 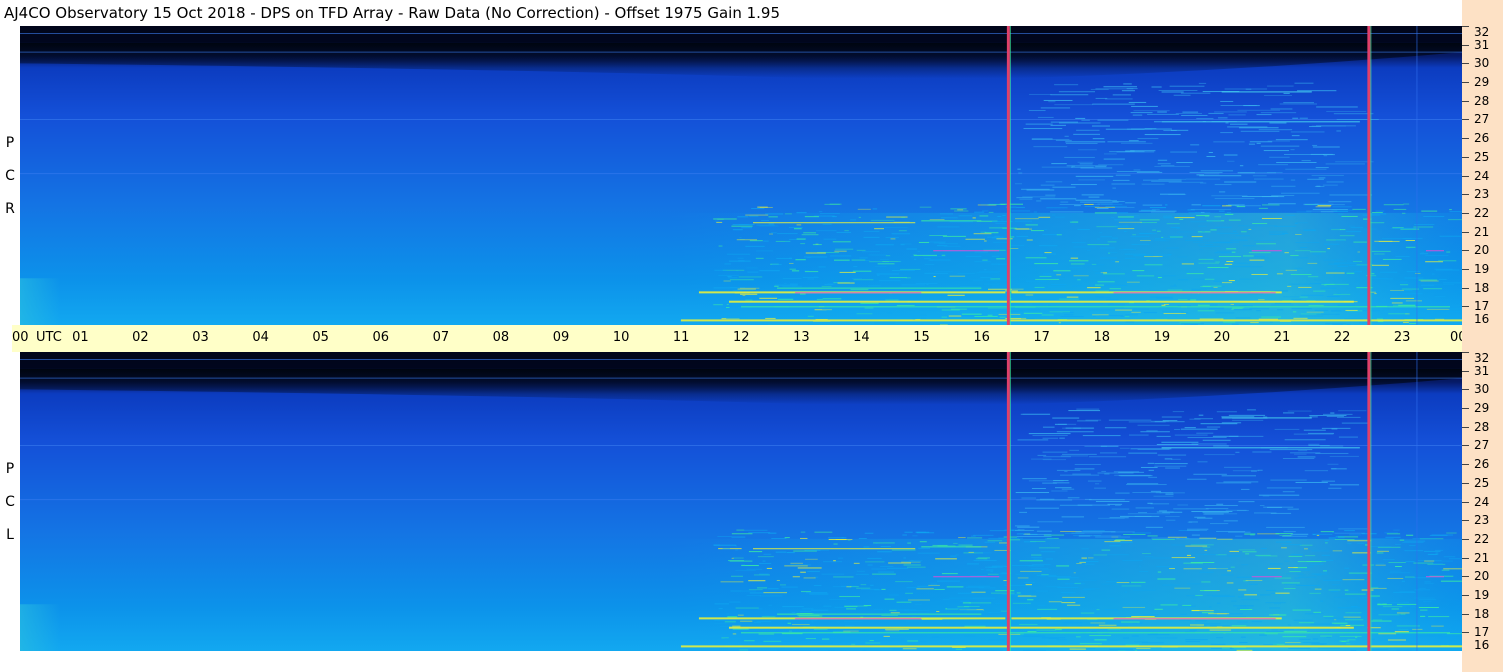 I want to click on freq-label: 32, so click(x=1482, y=32).